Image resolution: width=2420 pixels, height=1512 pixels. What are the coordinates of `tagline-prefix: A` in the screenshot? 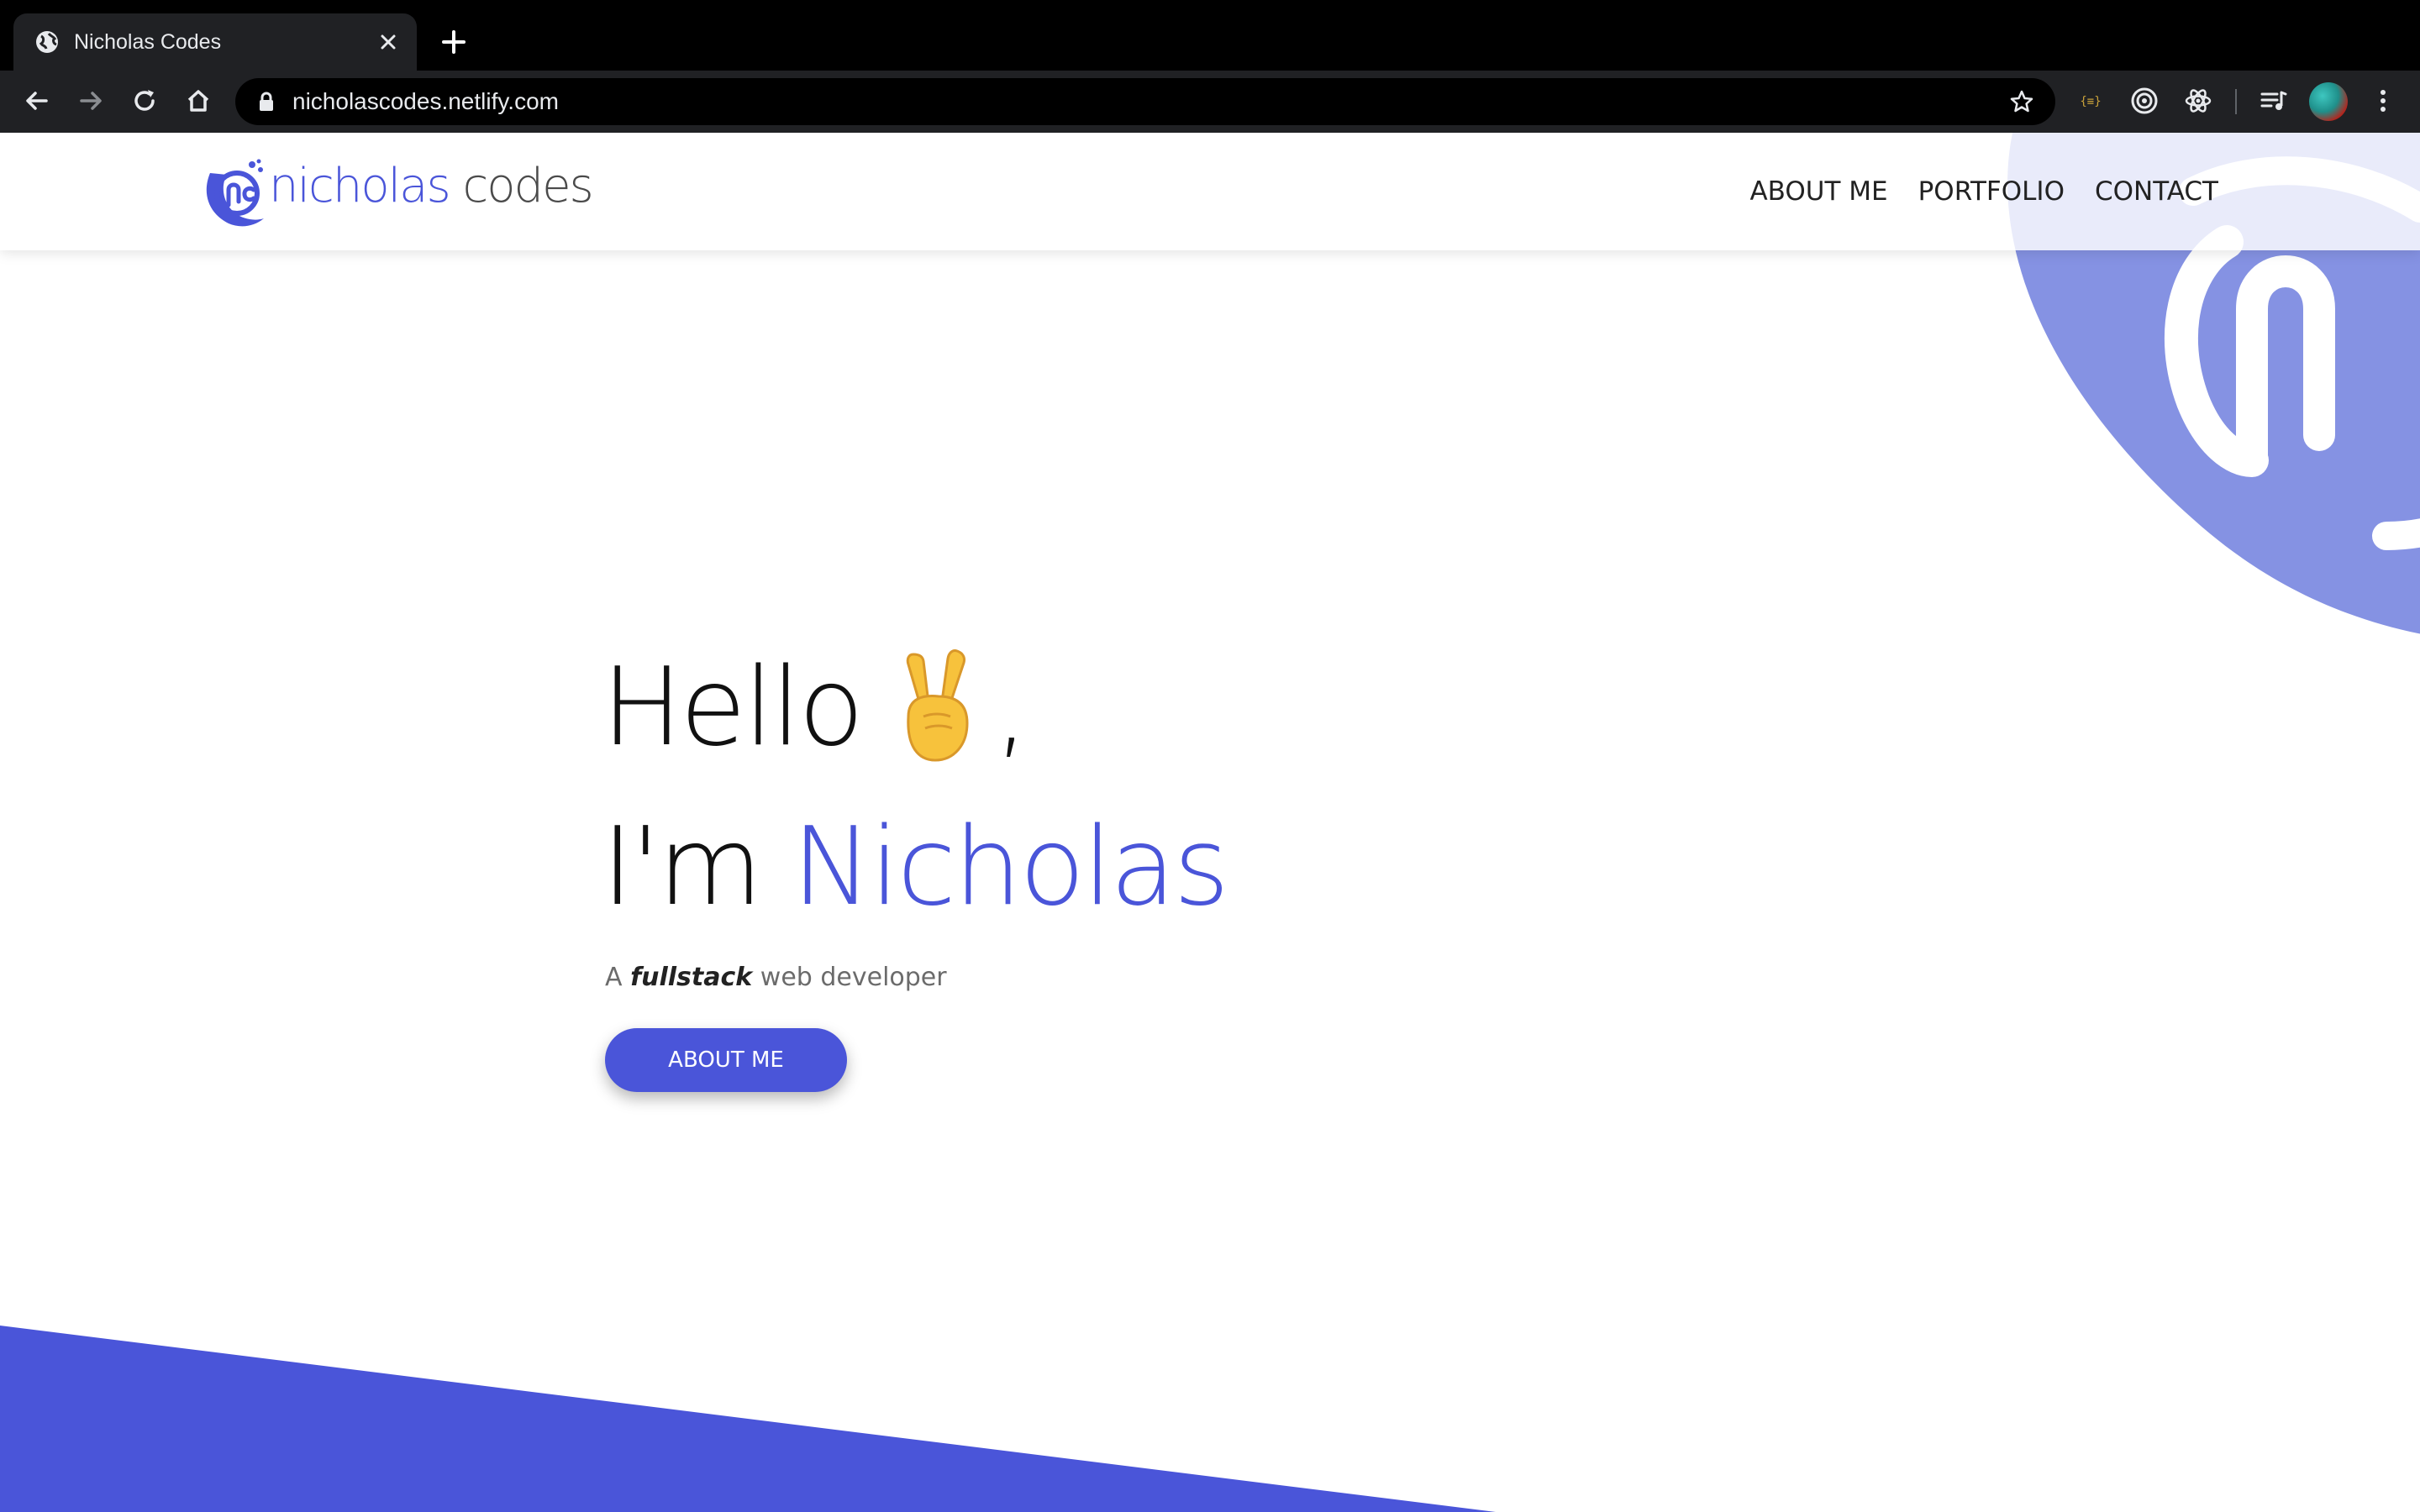 It's located at (614, 977).